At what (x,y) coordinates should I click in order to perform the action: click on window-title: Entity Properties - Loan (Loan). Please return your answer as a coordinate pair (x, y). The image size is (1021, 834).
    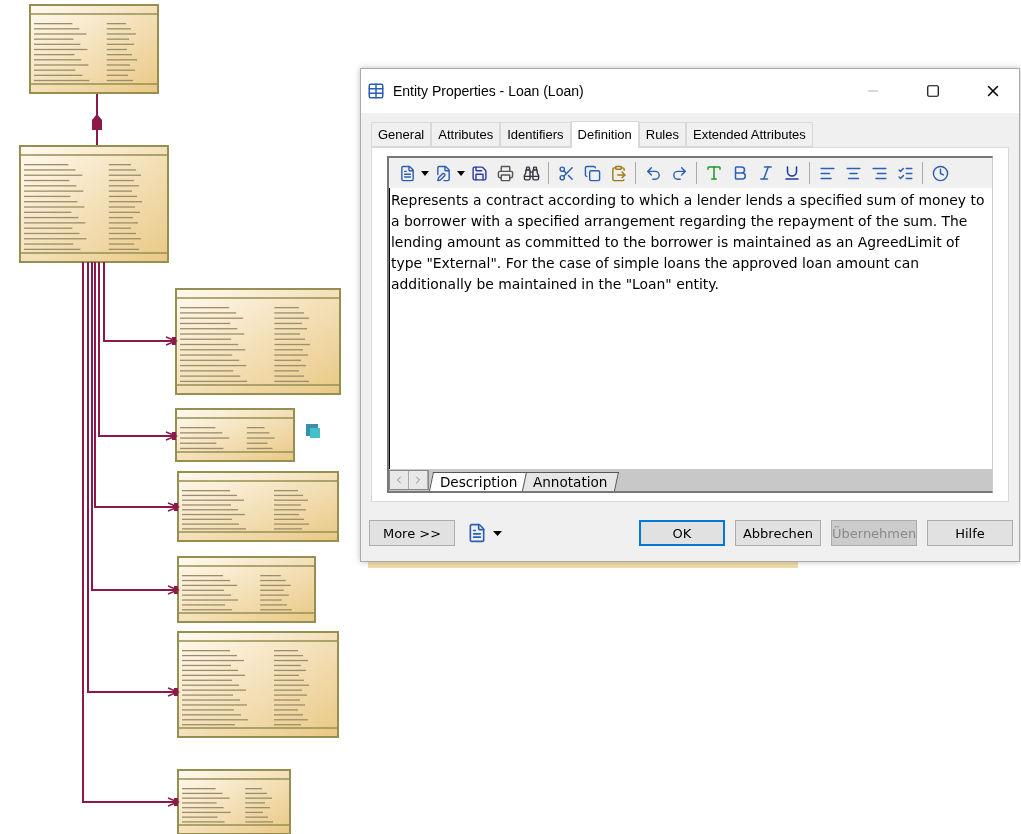
    Looking at the image, I should click on (489, 91).